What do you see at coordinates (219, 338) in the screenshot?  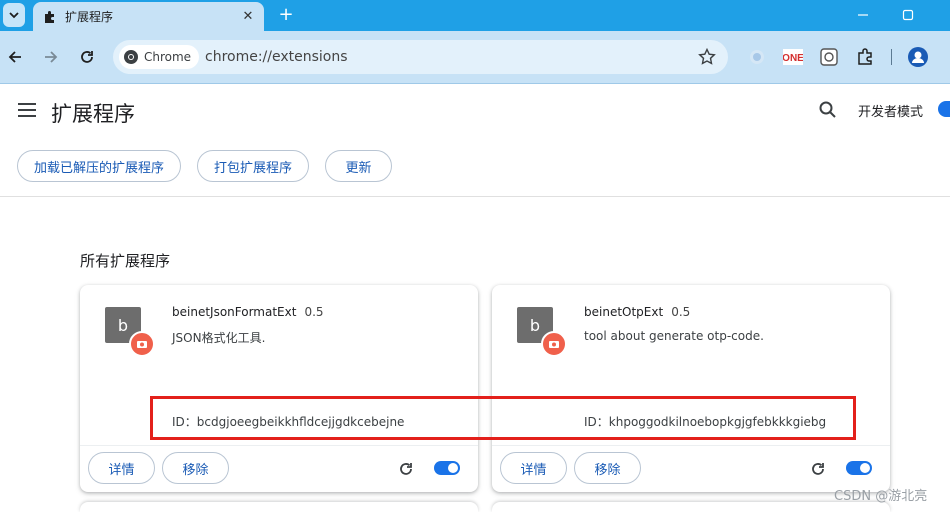 I see `extension-description: JSON格式化工具.` at bounding box center [219, 338].